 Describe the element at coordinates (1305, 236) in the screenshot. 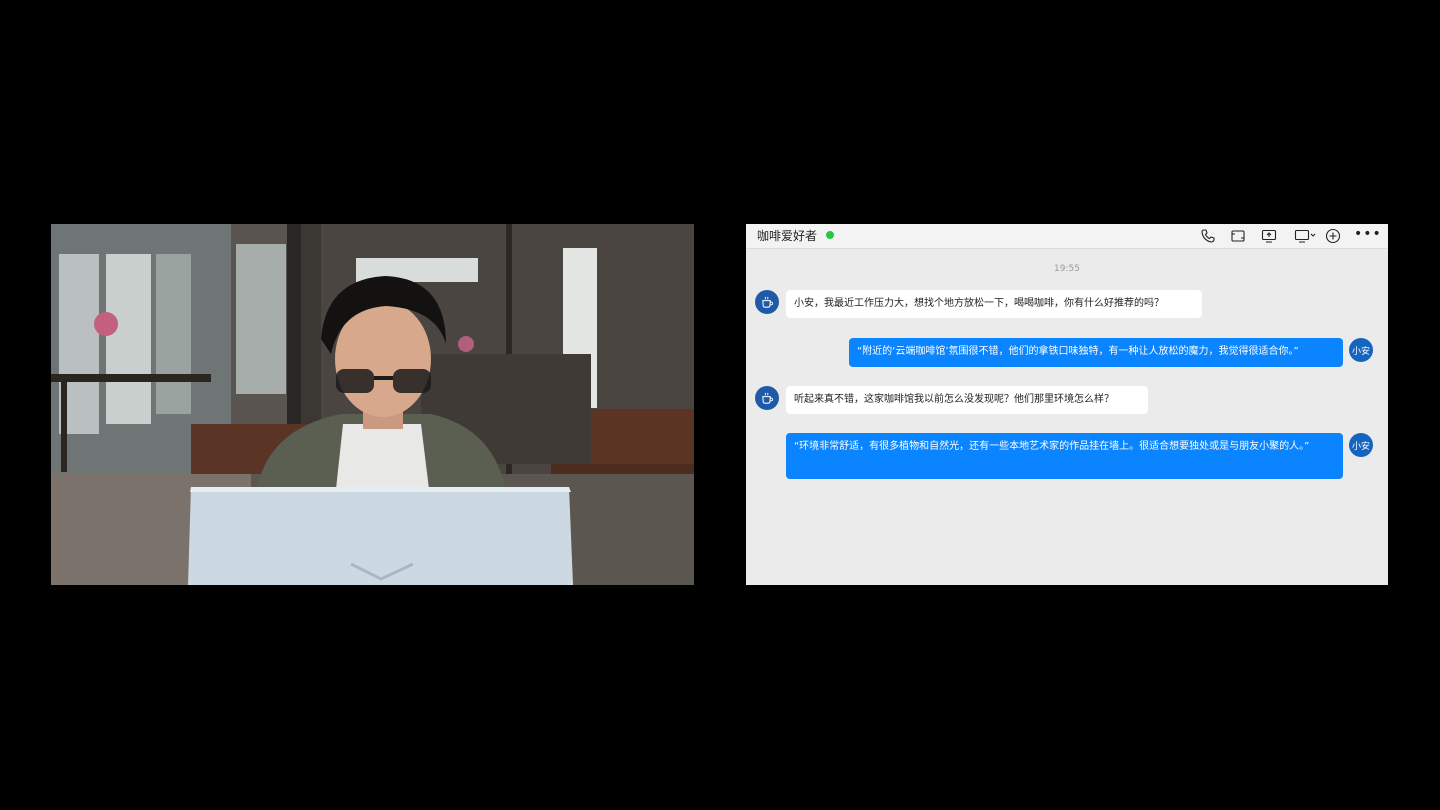

I see `remote-desktop-icon` at that location.